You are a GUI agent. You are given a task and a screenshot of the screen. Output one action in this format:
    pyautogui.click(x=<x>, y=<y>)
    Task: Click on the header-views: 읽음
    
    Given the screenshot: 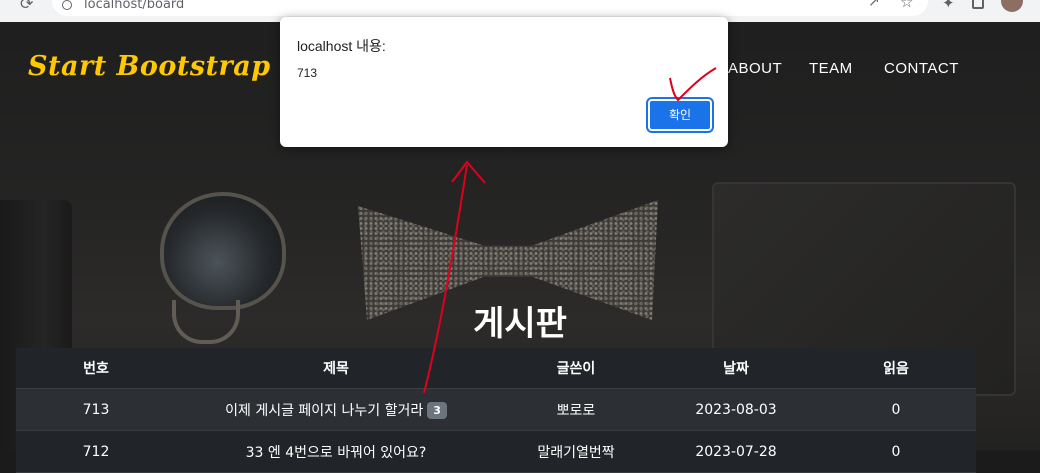 What is the action you would take?
    pyautogui.click(x=896, y=368)
    